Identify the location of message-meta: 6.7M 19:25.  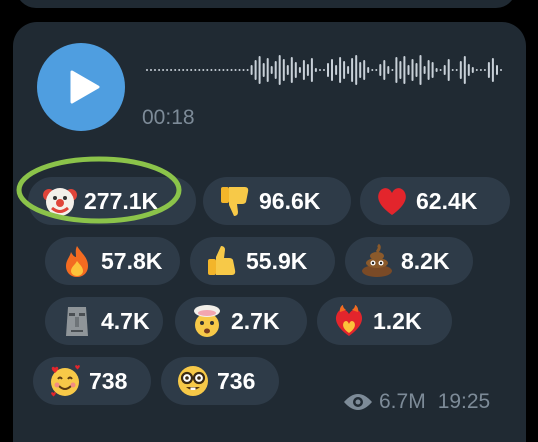
(416, 402).